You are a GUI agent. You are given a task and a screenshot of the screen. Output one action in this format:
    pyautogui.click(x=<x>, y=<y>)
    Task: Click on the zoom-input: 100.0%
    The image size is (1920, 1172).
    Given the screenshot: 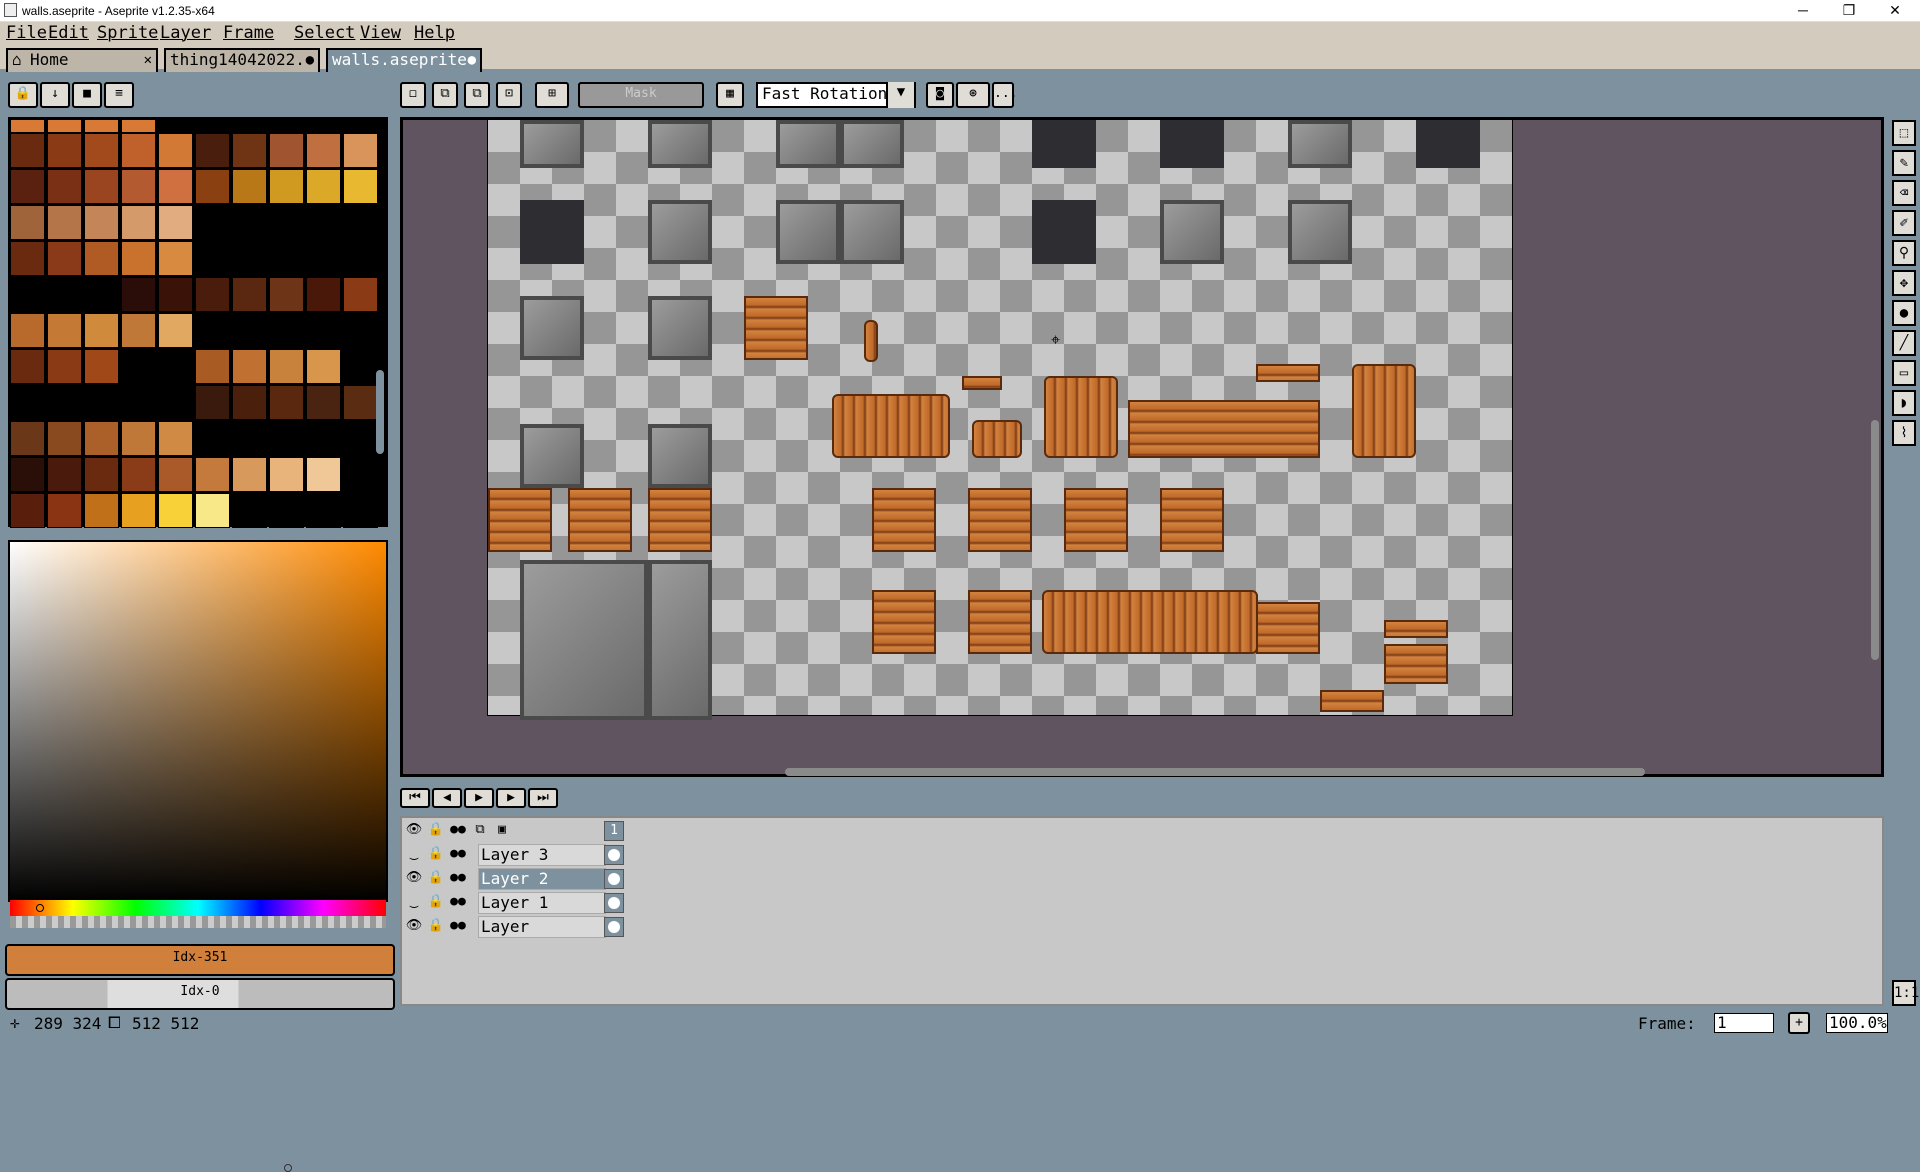 What is the action you would take?
    pyautogui.click(x=1857, y=1023)
    